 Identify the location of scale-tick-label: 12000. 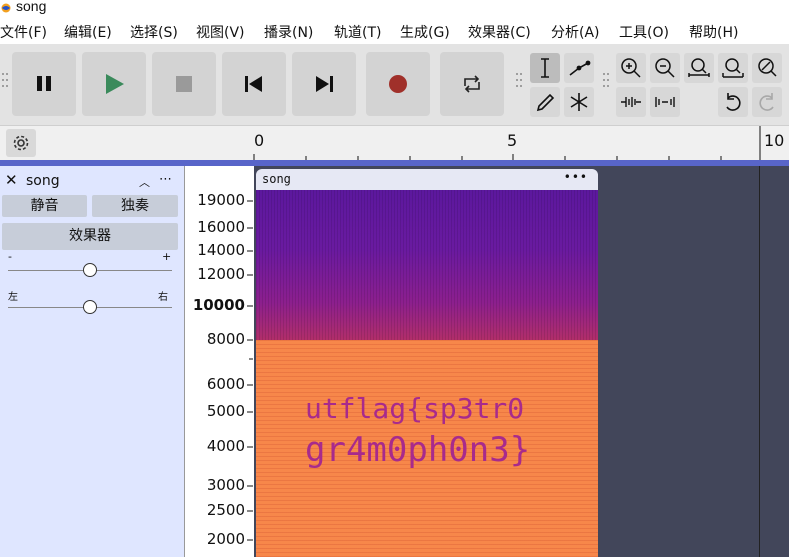
(221, 274).